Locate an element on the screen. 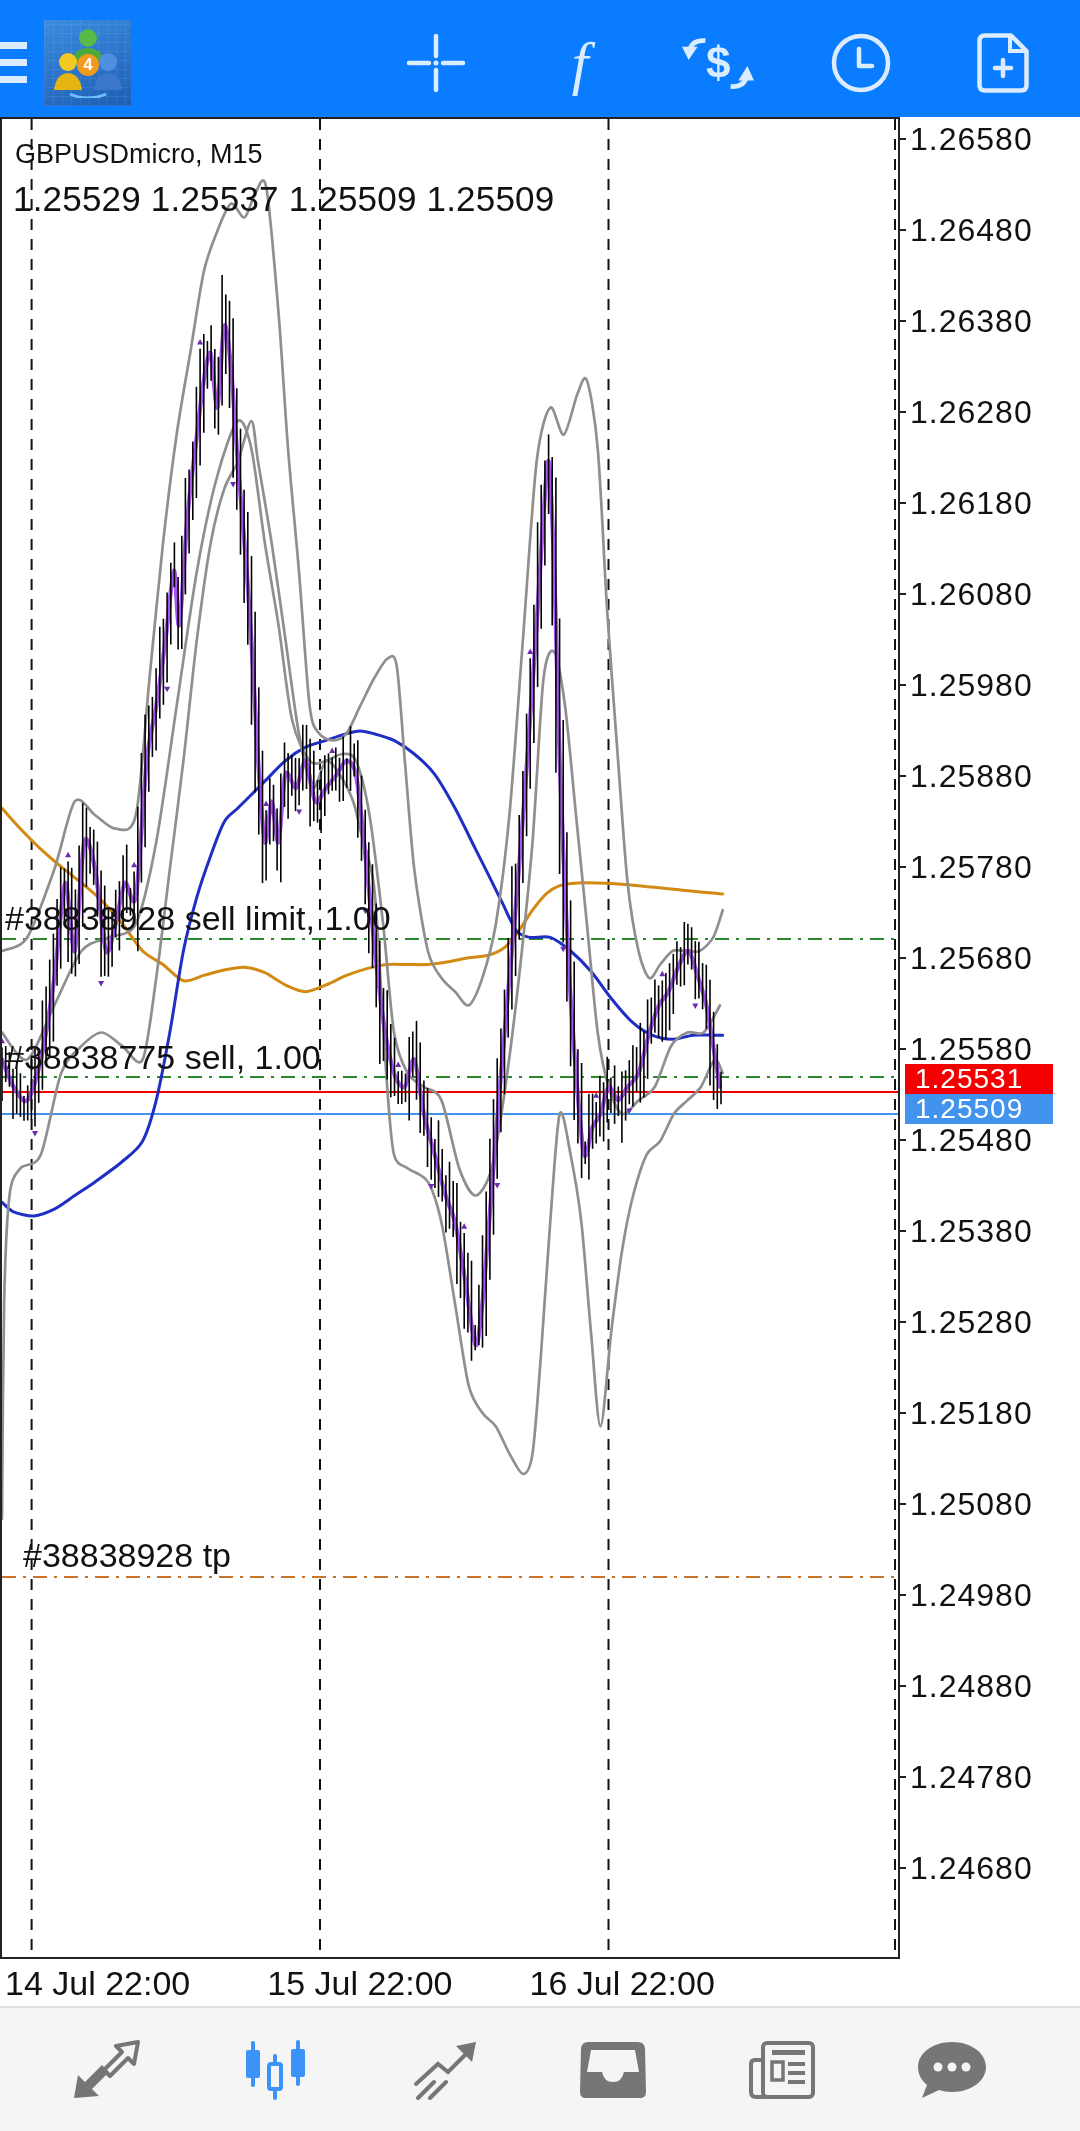 The width and height of the screenshot is (1080, 2131). price-label: 1.24780 is located at coordinates (971, 1777).